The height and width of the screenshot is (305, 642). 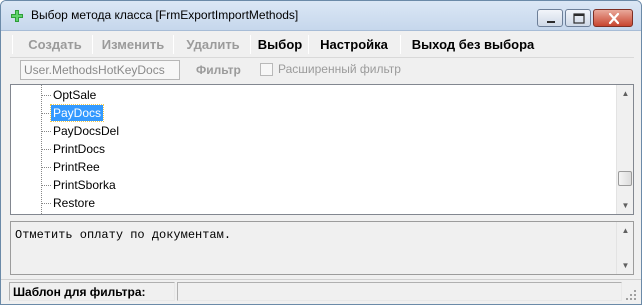 What do you see at coordinates (84, 185) in the screenshot?
I see `tree-item-label: PrintSborka` at bounding box center [84, 185].